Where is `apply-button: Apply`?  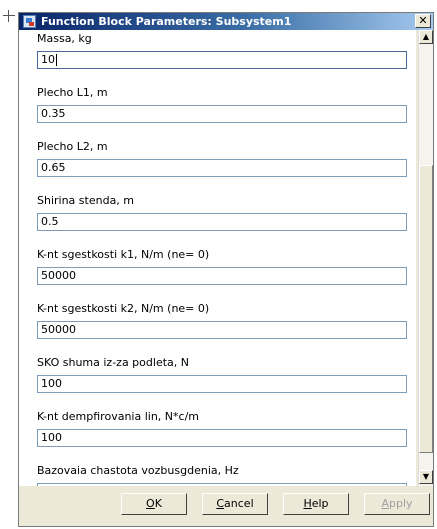
apply-button: Apply is located at coordinates (397, 504).